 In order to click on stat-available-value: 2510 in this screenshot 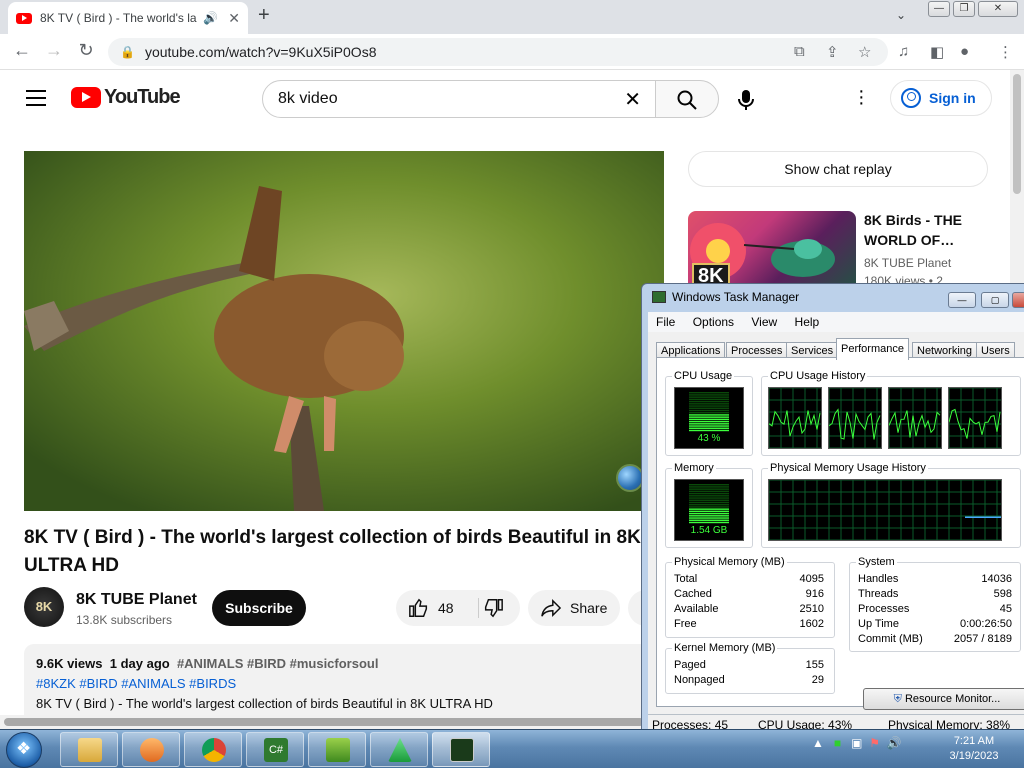, I will do `click(811, 609)`.